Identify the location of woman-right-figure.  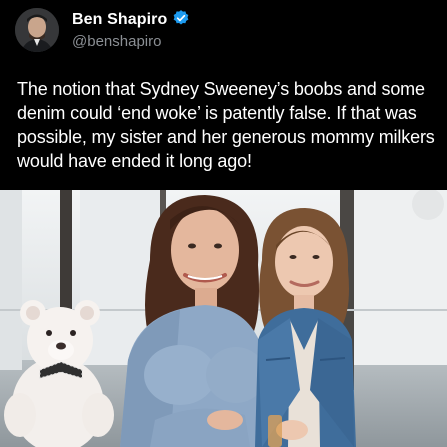
(305, 327).